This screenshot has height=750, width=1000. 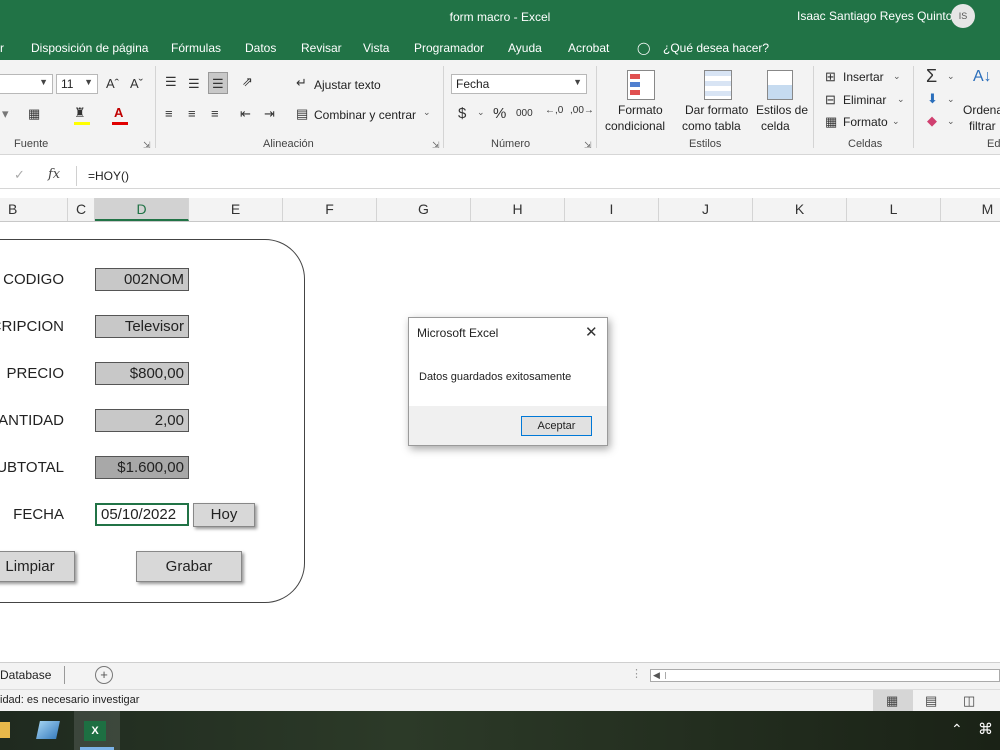 I want to click on descripcion-field: Televisor, so click(x=142, y=326).